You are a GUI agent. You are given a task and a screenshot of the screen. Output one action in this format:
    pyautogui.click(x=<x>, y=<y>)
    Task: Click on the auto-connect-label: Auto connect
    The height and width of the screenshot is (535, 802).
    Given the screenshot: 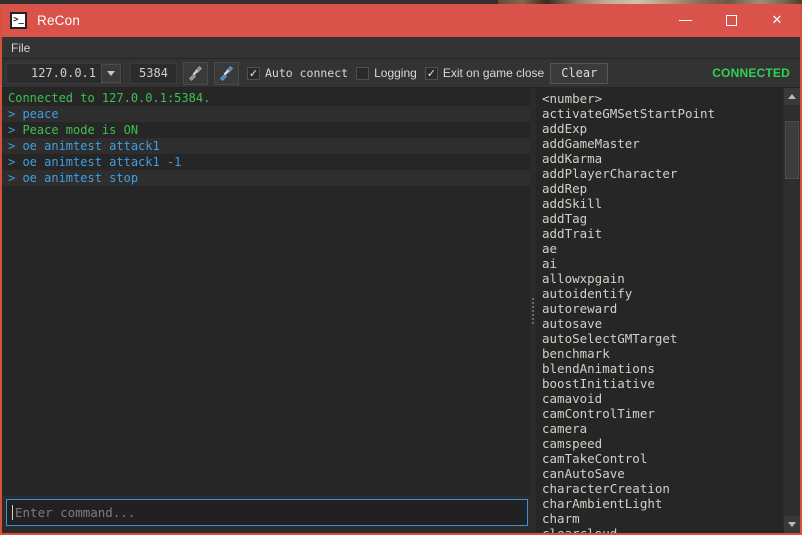 What is the action you would take?
    pyautogui.click(x=307, y=73)
    